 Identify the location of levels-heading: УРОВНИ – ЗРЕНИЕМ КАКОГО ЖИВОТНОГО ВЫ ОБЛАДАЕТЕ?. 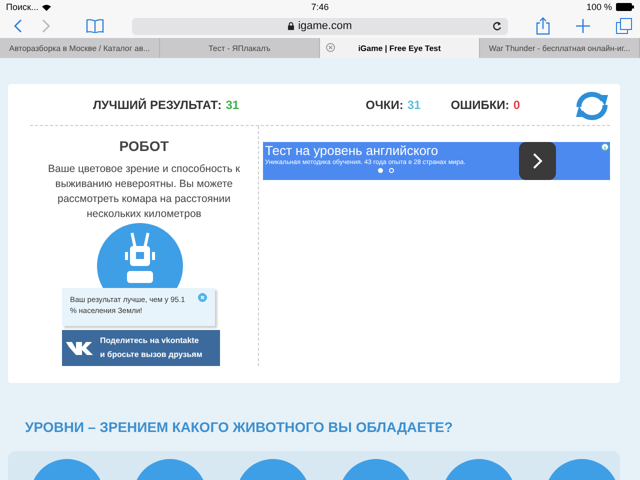
(239, 427).